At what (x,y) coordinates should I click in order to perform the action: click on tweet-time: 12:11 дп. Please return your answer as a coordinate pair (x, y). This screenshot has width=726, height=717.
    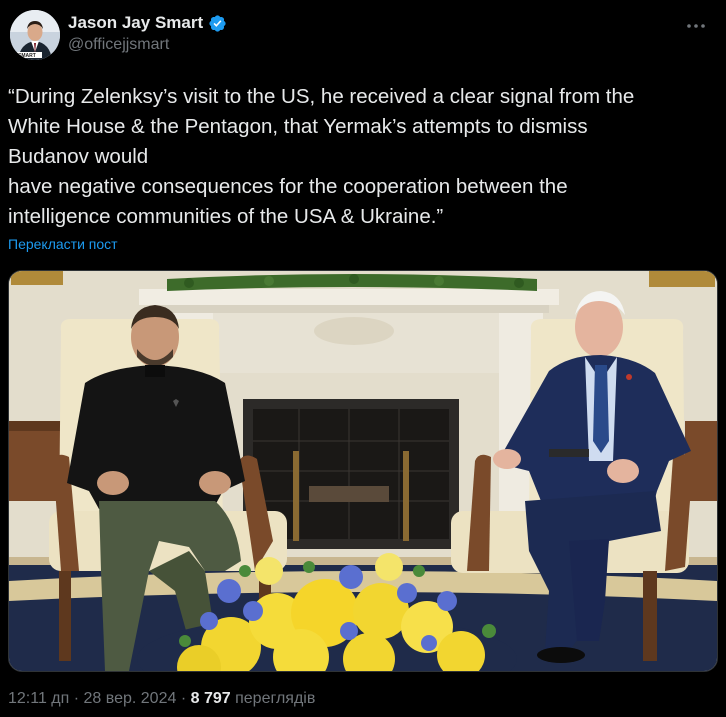
    Looking at the image, I should click on (38, 698).